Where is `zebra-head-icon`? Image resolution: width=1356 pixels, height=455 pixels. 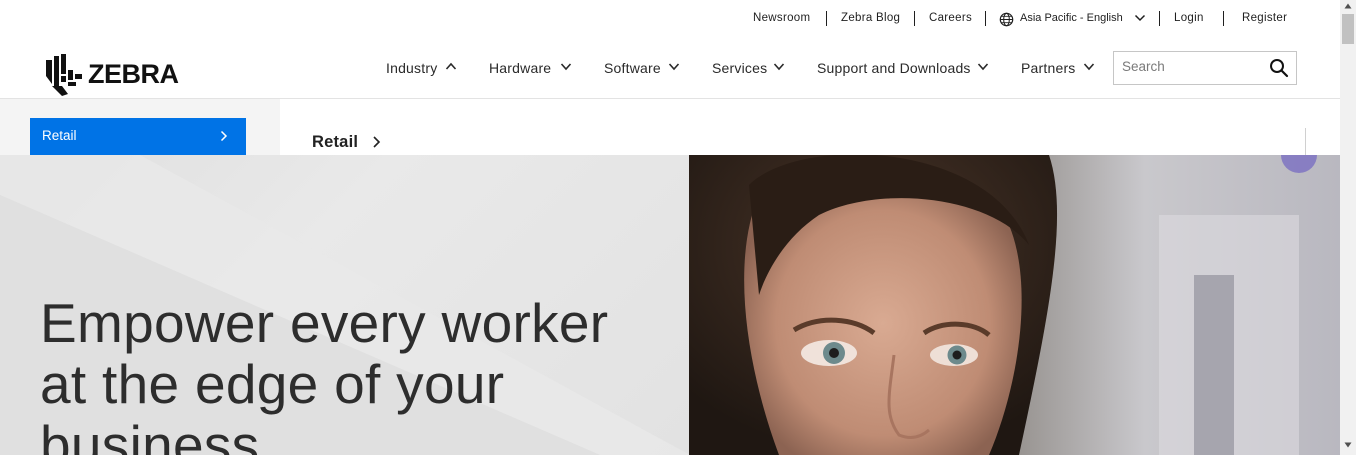
zebra-head-icon is located at coordinates (64, 75).